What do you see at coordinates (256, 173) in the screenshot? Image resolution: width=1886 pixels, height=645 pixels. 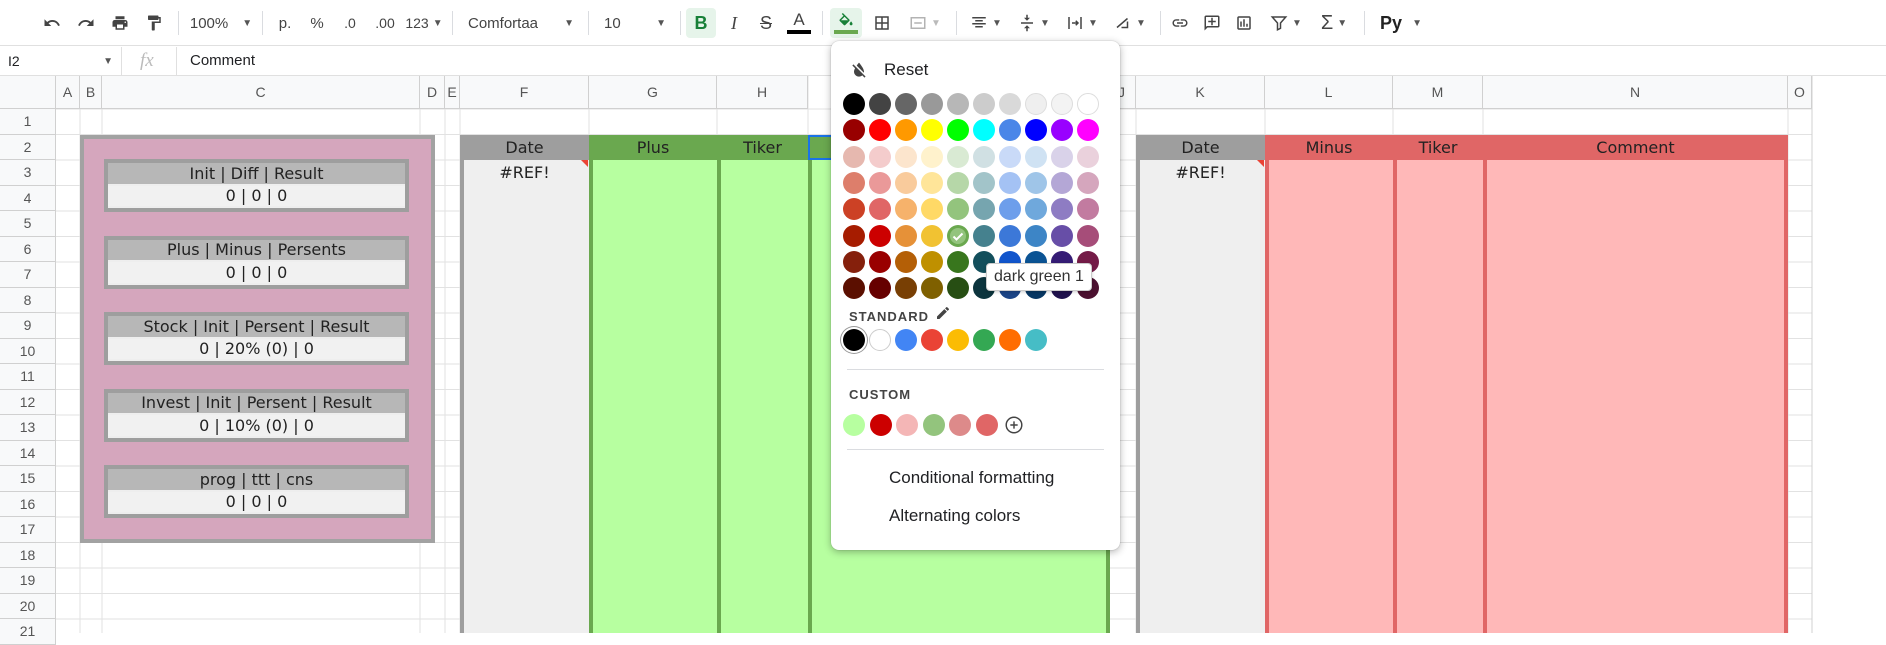 I see `summary-card-header: Init | Diff | Result` at bounding box center [256, 173].